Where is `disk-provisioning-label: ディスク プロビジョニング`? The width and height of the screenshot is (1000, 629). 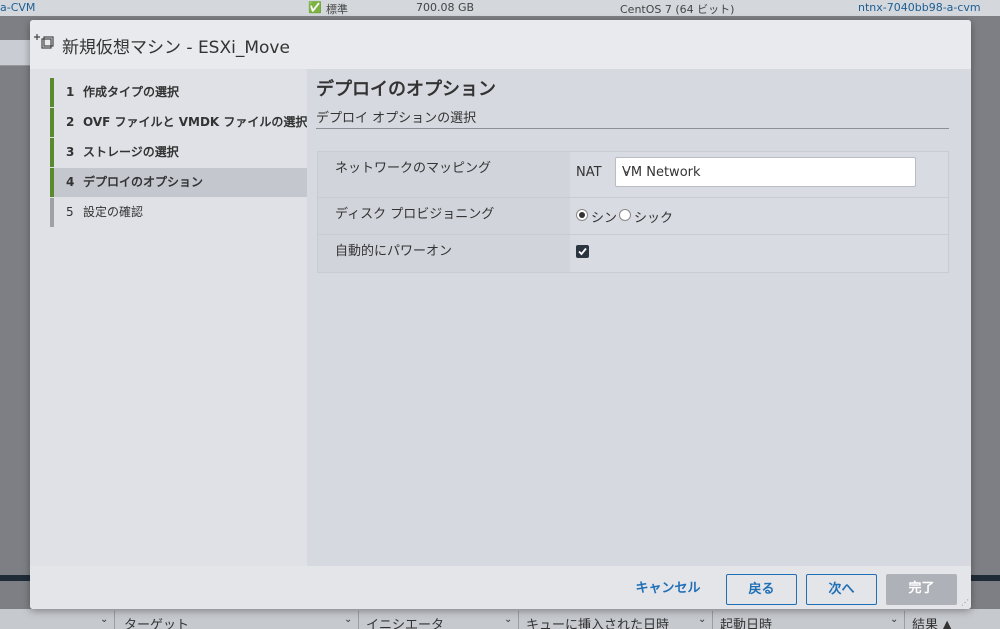 disk-provisioning-label: ディスク プロビジョニング is located at coordinates (415, 214).